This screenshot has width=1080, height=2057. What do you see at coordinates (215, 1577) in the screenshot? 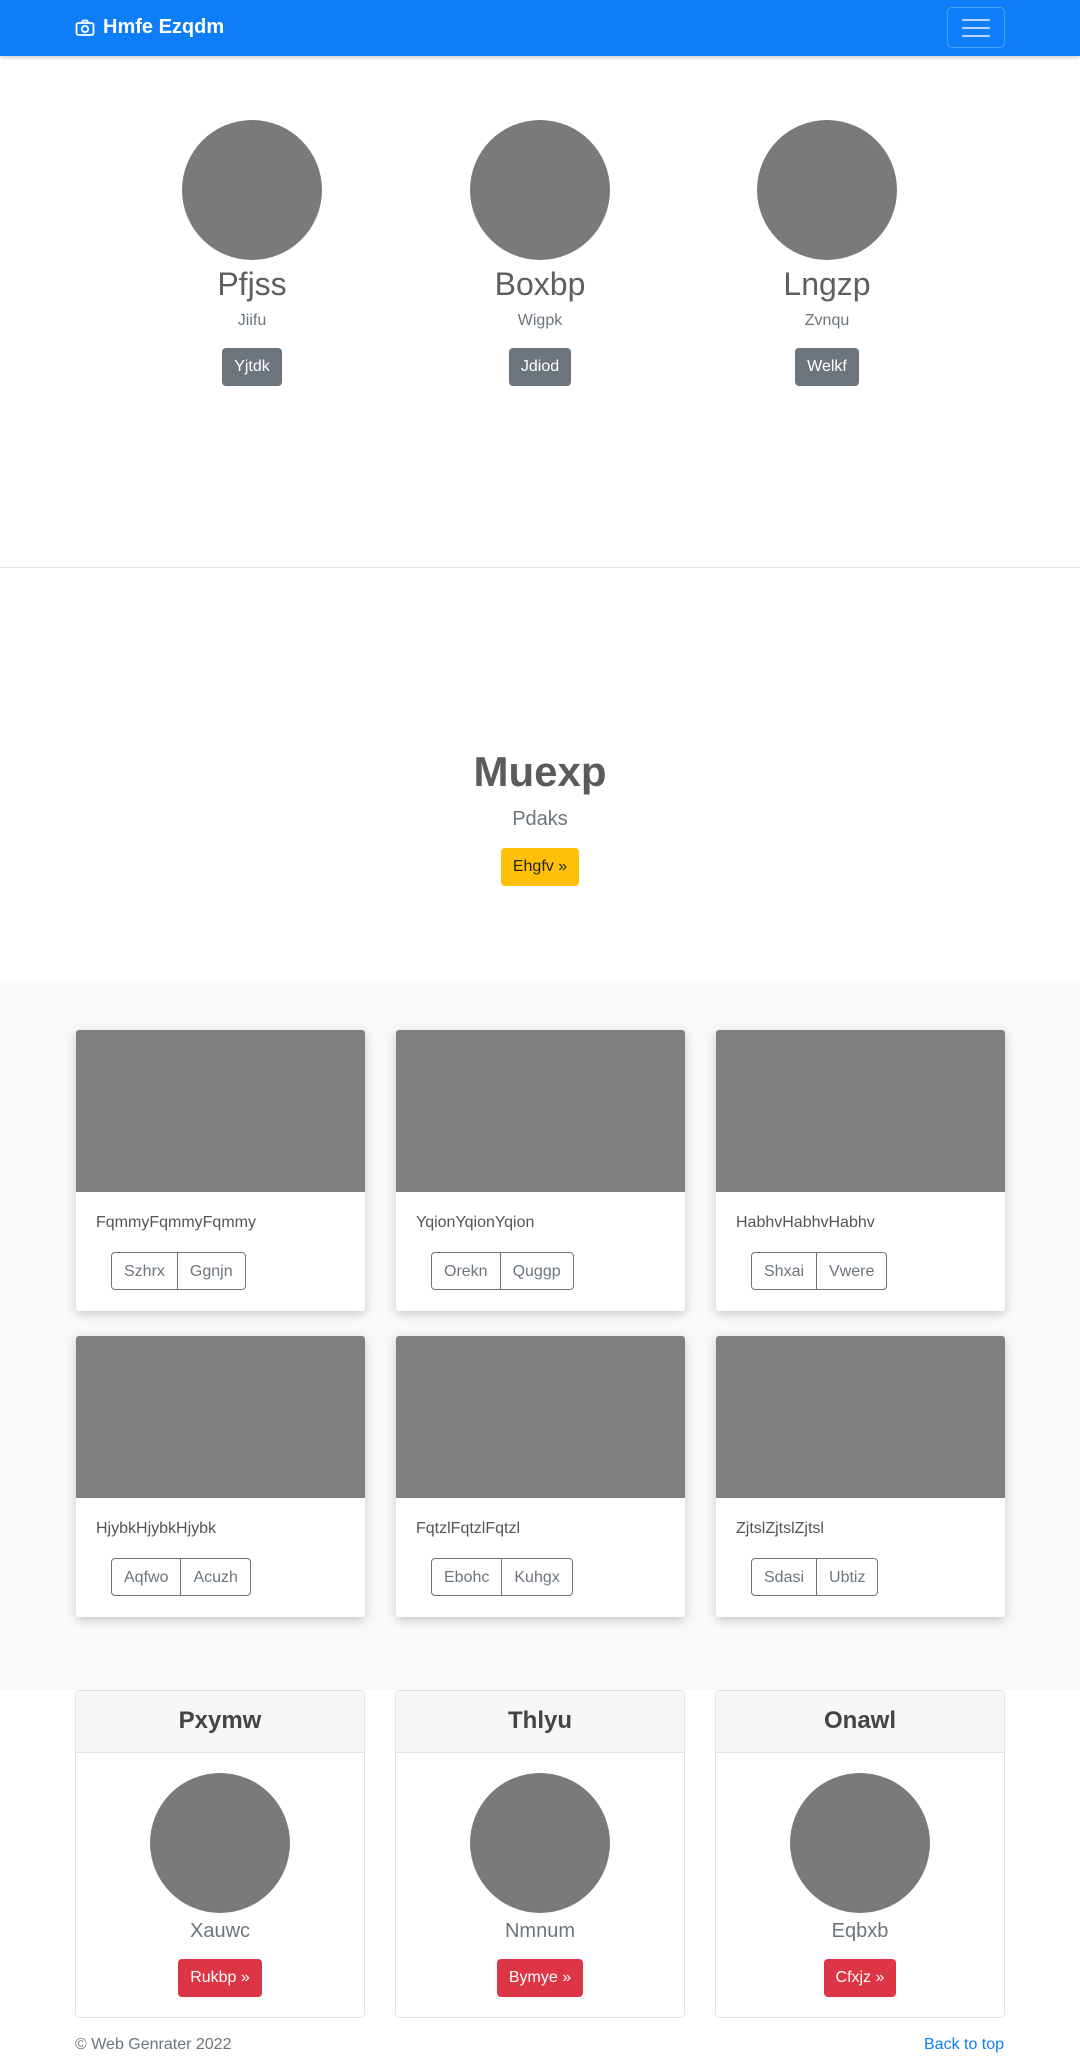
I see `card-button: Acuzh` at bounding box center [215, 1577].